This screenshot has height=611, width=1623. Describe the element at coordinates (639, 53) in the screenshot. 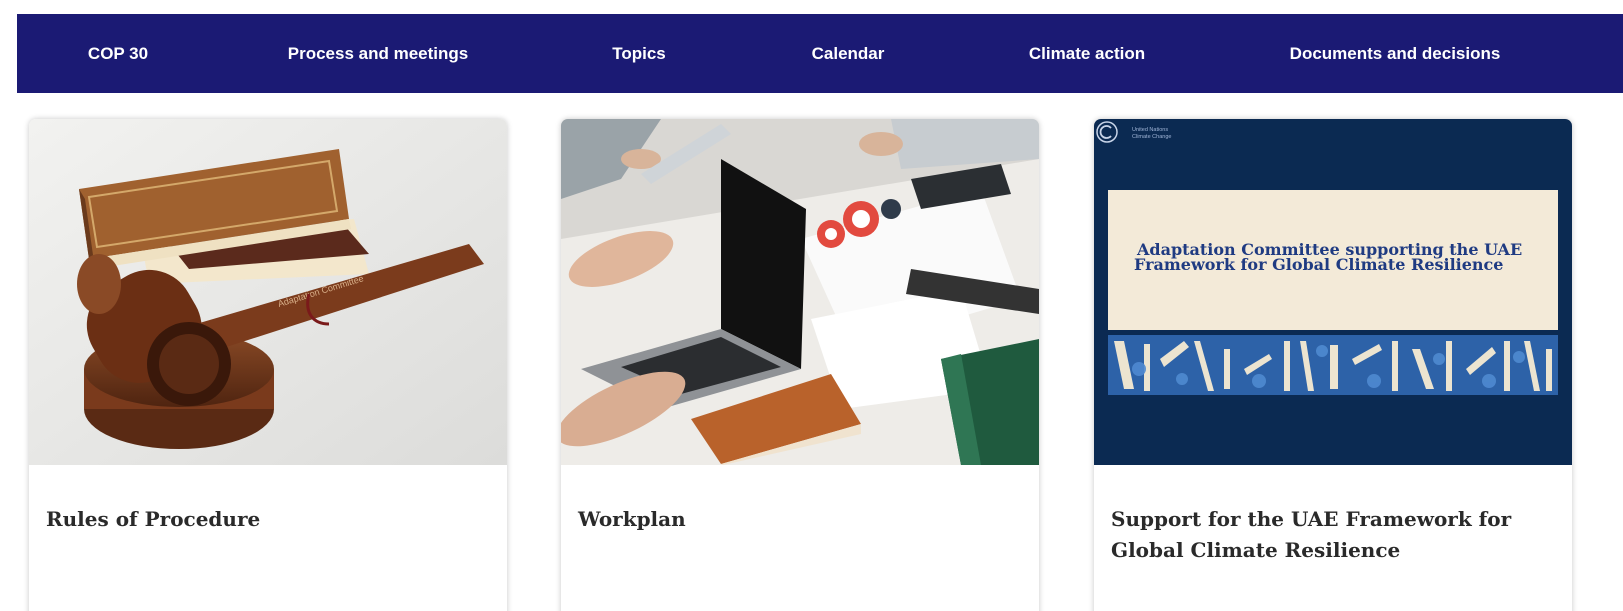

I see `nav-item-topics: Topics` at that location.